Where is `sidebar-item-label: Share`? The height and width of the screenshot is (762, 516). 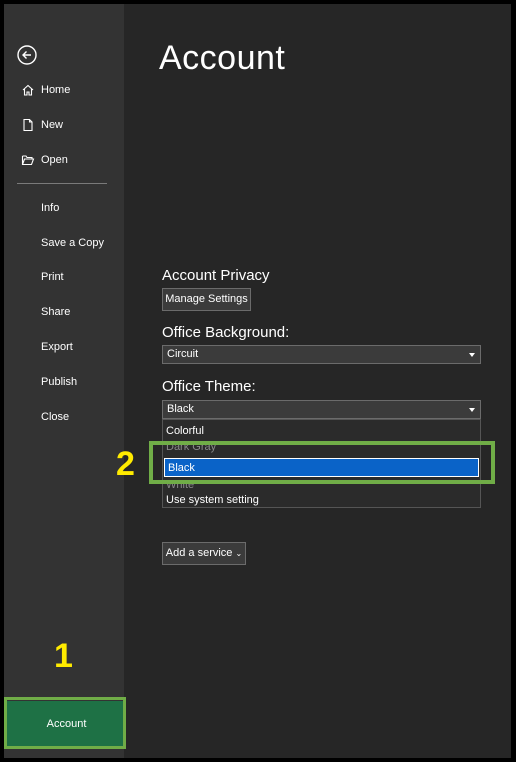 sidebar-item-label: Share is located at coordinates (56, 312).